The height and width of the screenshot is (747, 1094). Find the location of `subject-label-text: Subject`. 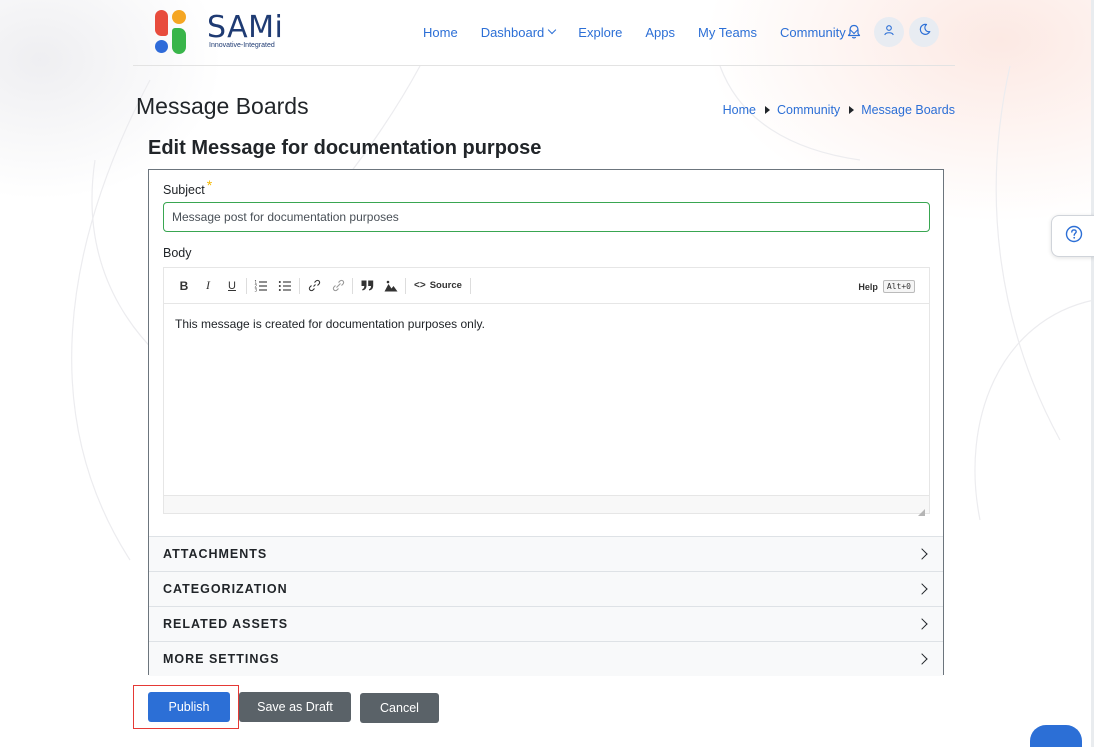

subject-label-text: Subject is located at coordinates (184, 190).